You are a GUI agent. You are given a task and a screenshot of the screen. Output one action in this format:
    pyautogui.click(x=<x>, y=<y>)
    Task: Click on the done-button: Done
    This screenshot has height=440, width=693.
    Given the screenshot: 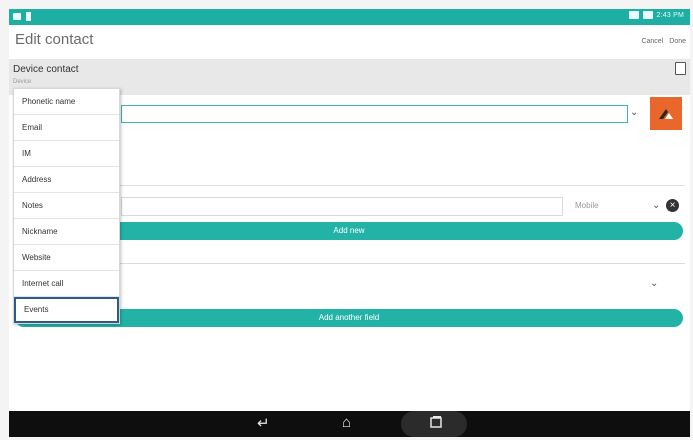 What is the action you would take?
    pyautogui.click(x=677, y=41)
    